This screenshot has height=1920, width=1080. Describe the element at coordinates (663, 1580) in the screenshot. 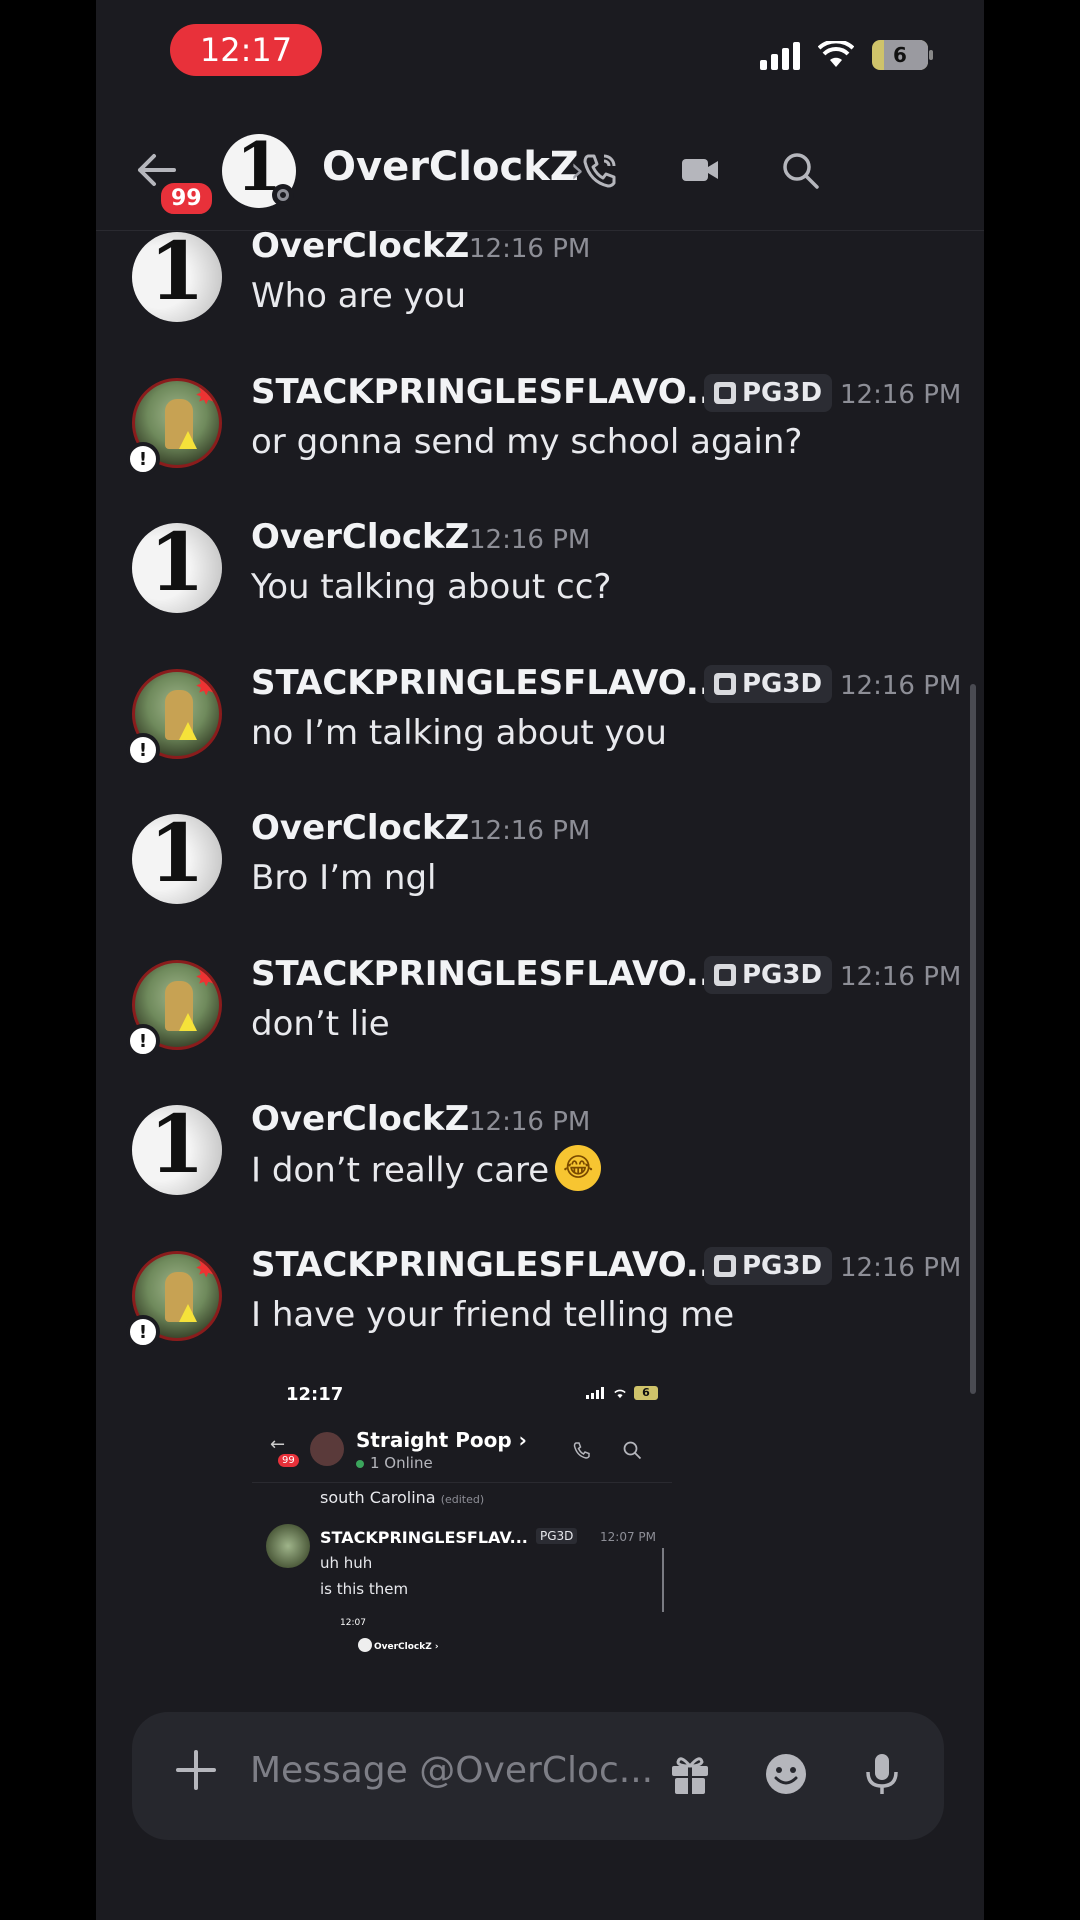

I see `embed-scrollbar` at that location.